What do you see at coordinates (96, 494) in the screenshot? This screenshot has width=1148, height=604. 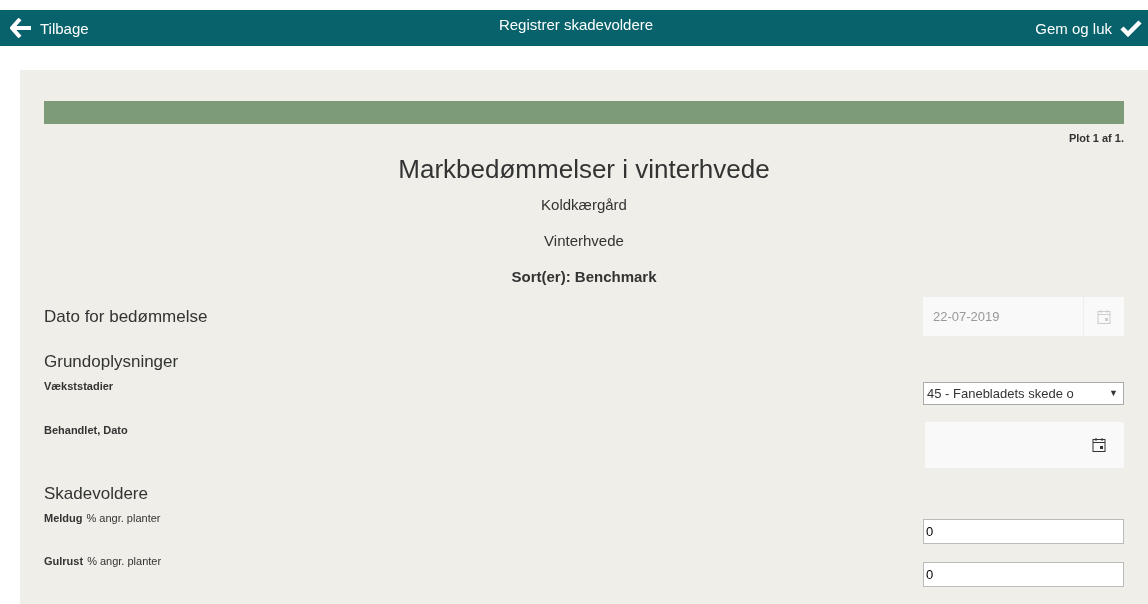 I see `section-heading: Skadevoldere` at bounding box center [96, 494].